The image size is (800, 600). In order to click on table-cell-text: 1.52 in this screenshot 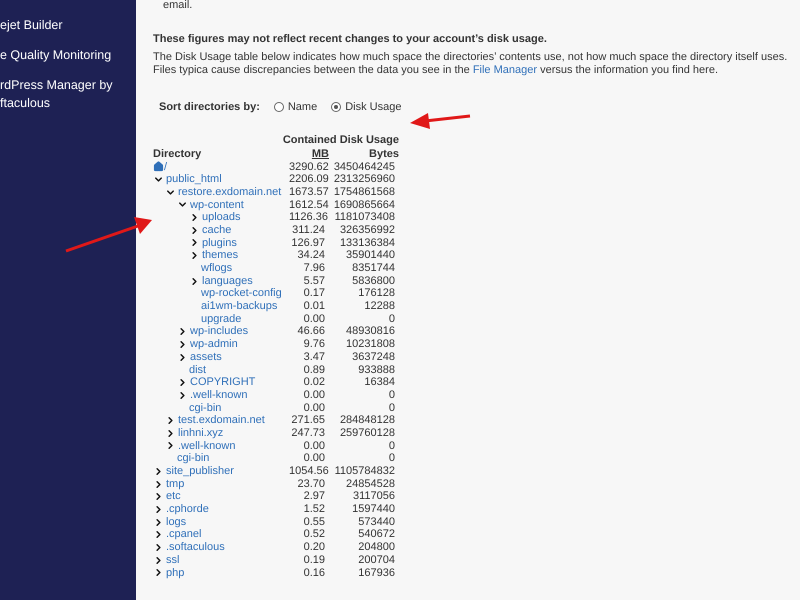, I will do `click(313, 509)`.